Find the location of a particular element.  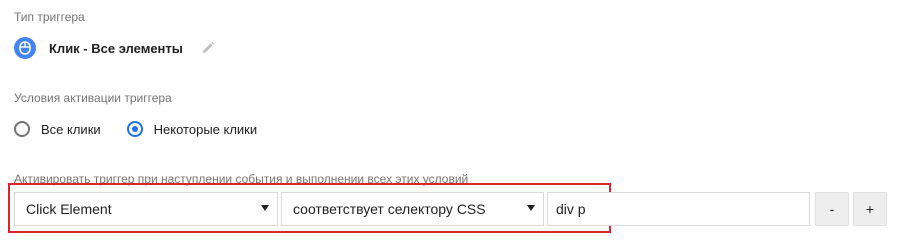

mouse-icon is located at coordinates (25, 48).